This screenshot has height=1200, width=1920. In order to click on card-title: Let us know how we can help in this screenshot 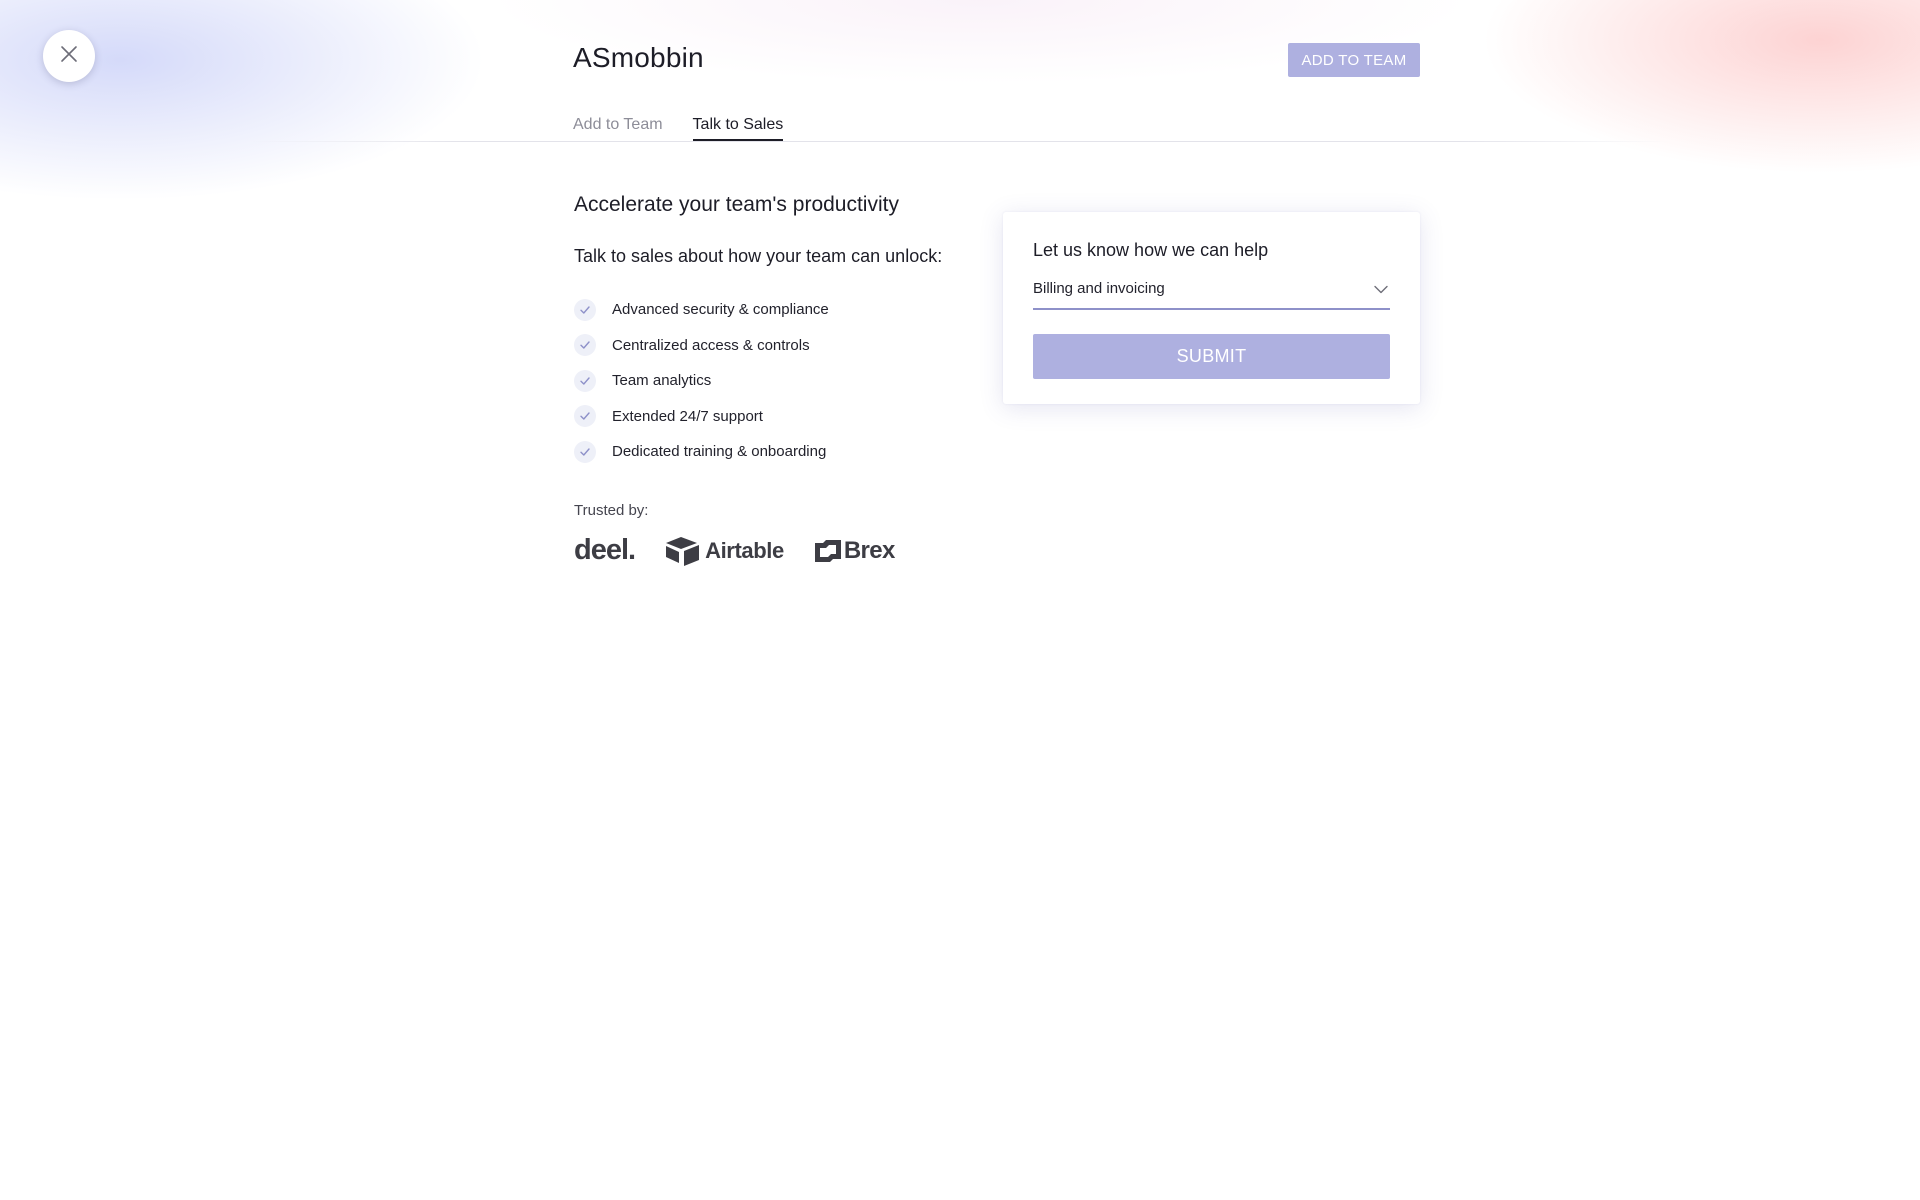, I will do `click(1151, 250)`.